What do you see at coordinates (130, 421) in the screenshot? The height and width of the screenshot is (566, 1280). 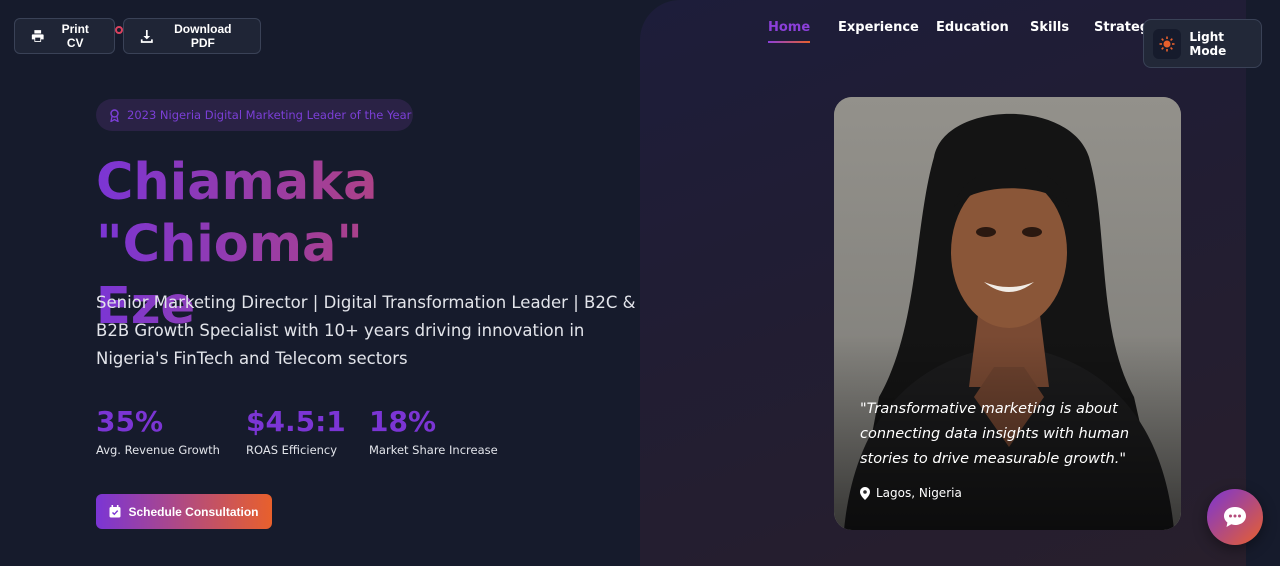 I see `stat-value: 35%` at bounding box center [130, 421].